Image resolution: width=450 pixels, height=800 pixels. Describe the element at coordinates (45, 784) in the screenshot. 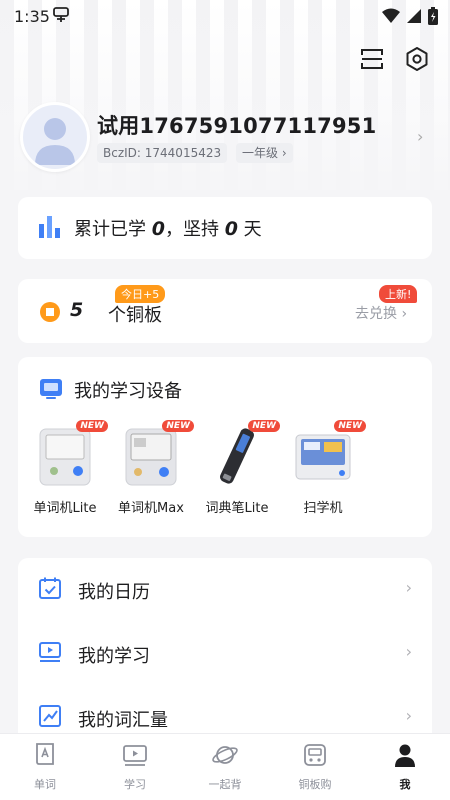

I see `tab-label: 单词` at that location.